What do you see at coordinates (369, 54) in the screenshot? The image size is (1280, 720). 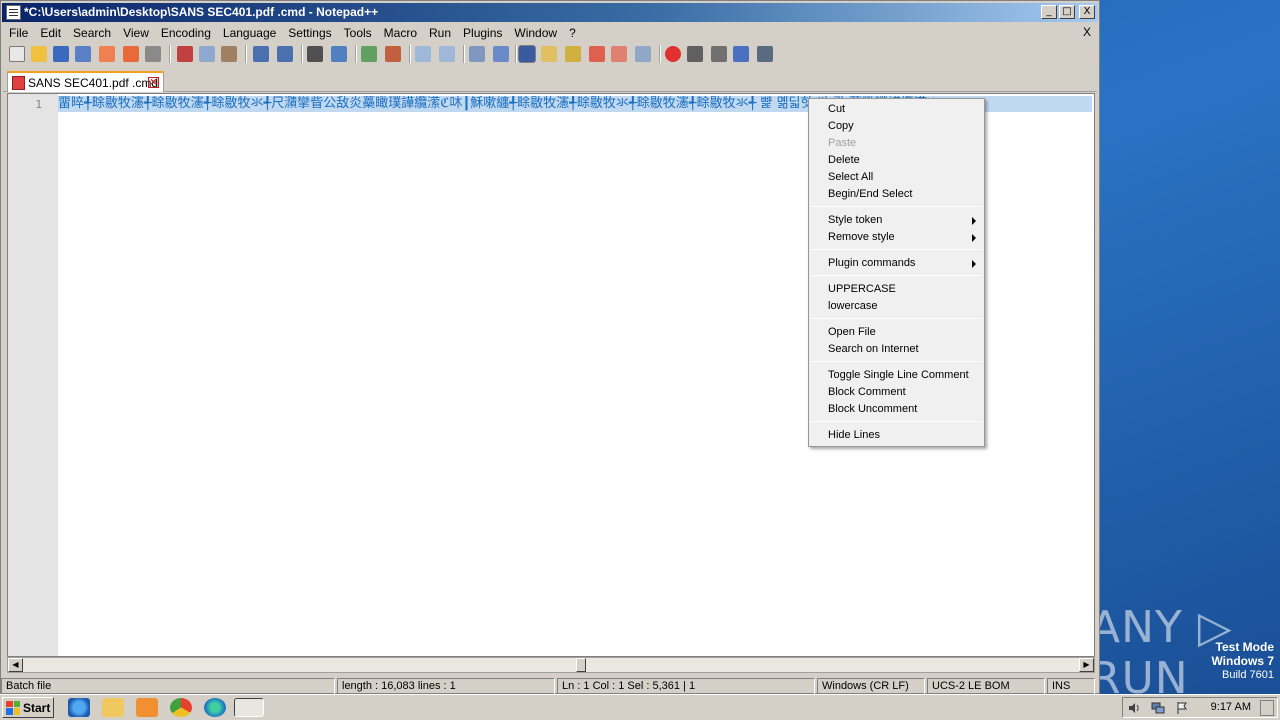 I see `zoom-in-icon` at bounding box center [369, 54].